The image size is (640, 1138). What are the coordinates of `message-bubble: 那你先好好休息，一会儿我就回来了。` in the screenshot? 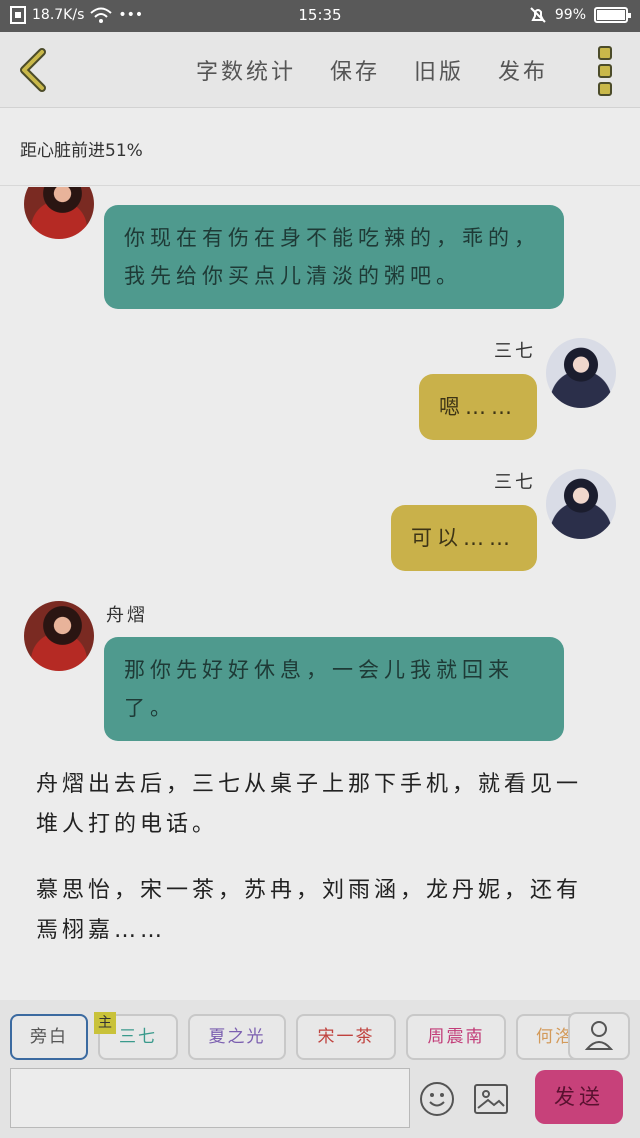 It's located at (334, 689).